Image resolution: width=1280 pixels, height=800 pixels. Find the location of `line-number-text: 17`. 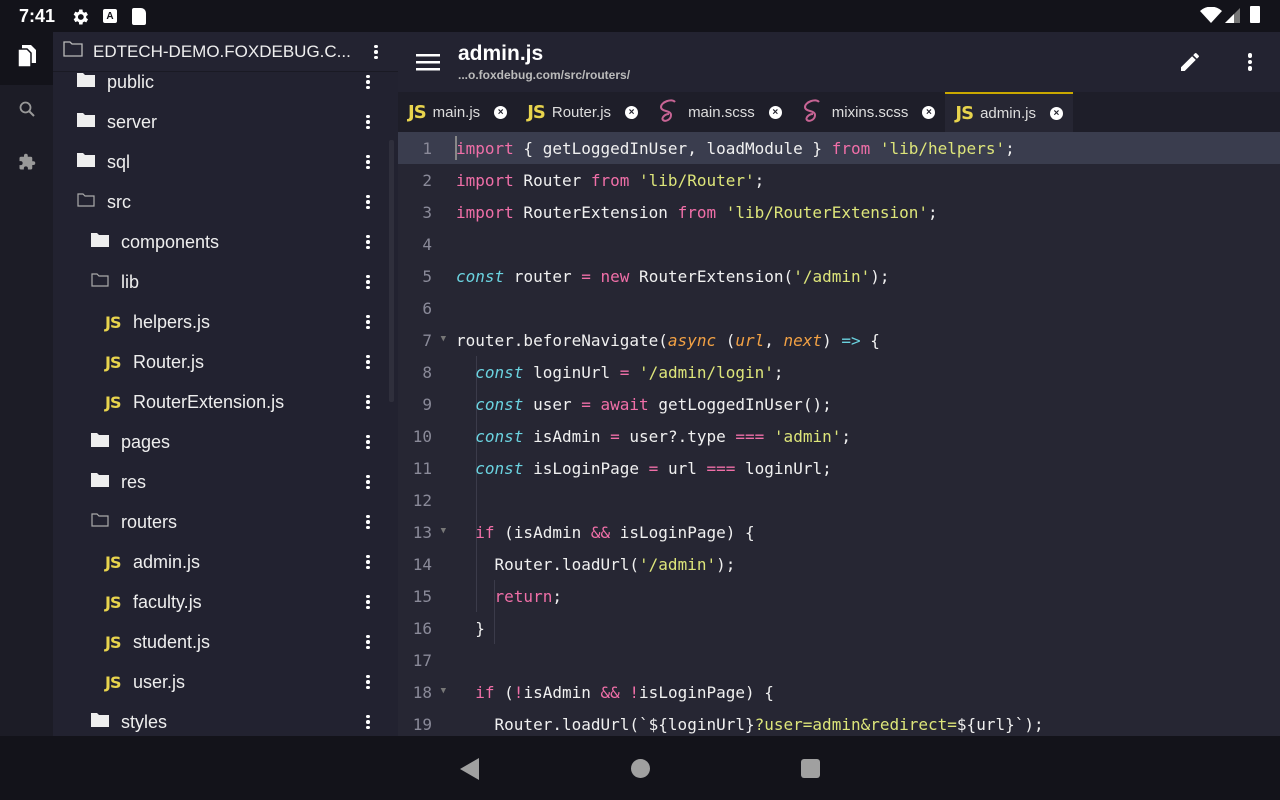

line-number-text: 17 is located at coordinates (422, 660).